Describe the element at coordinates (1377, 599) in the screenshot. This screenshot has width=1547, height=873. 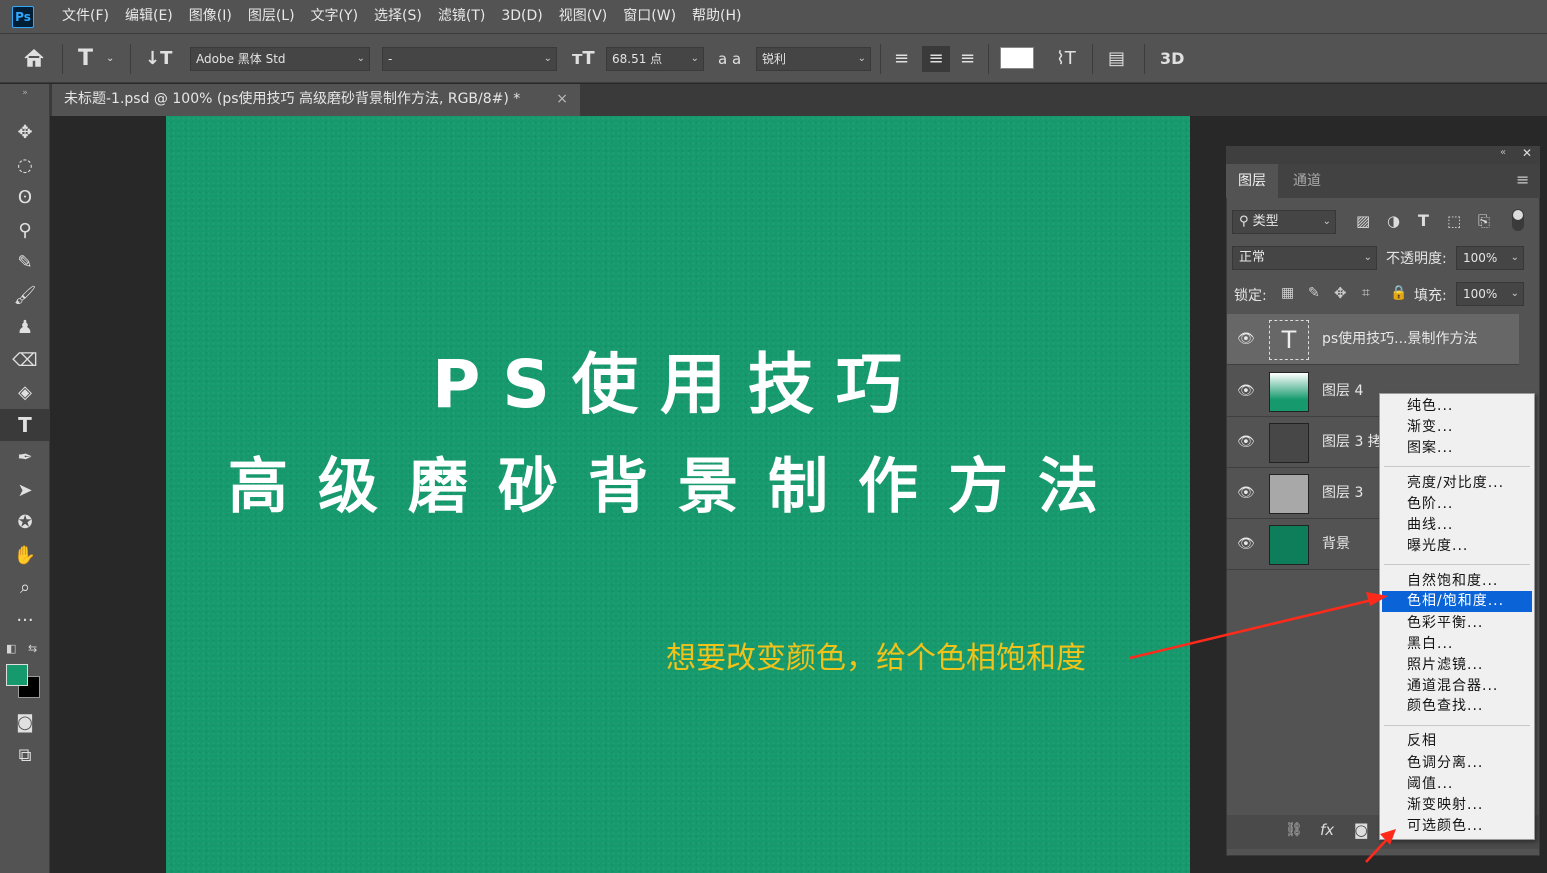
I see `arrow-head` at that location.